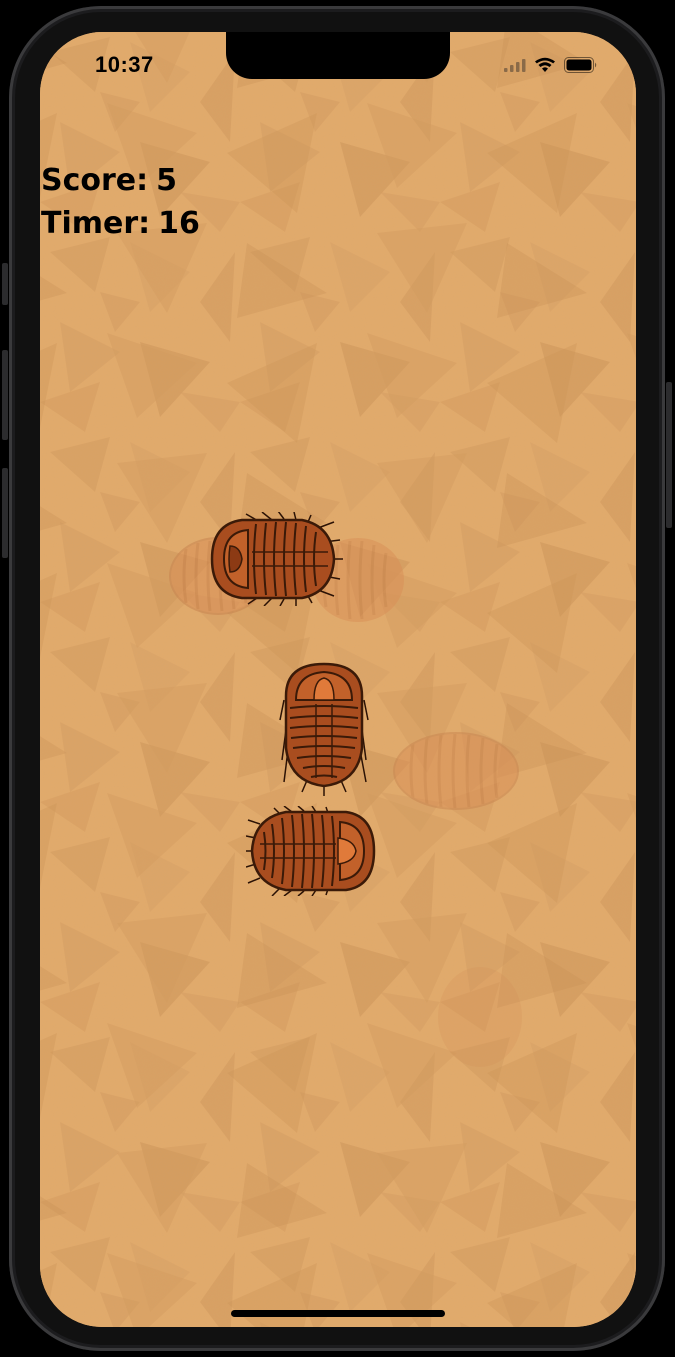  Describe the element at coordinates (167, 180) in the screenshot. I see `score-value: 5` at that location.